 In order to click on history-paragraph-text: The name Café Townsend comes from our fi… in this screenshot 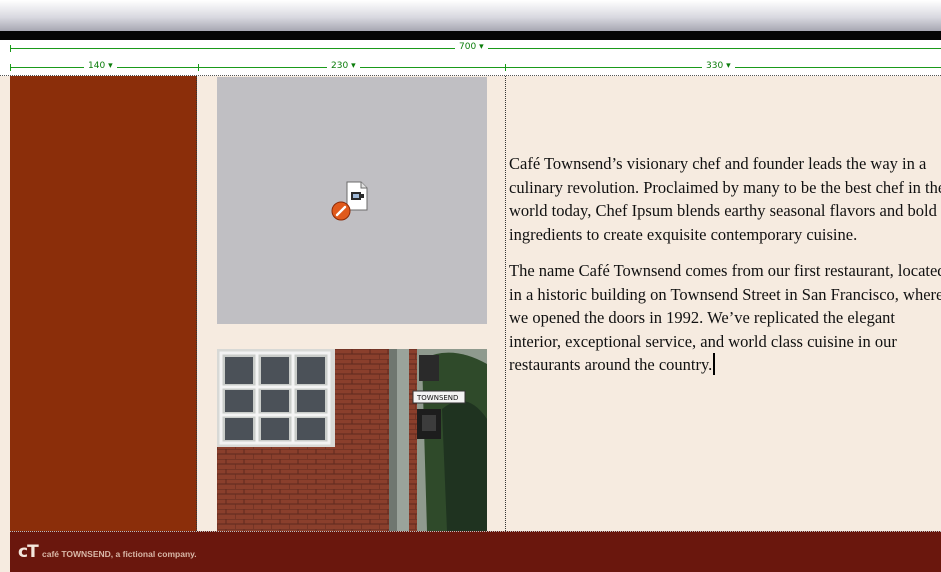, I will do `click(725, 317)`.